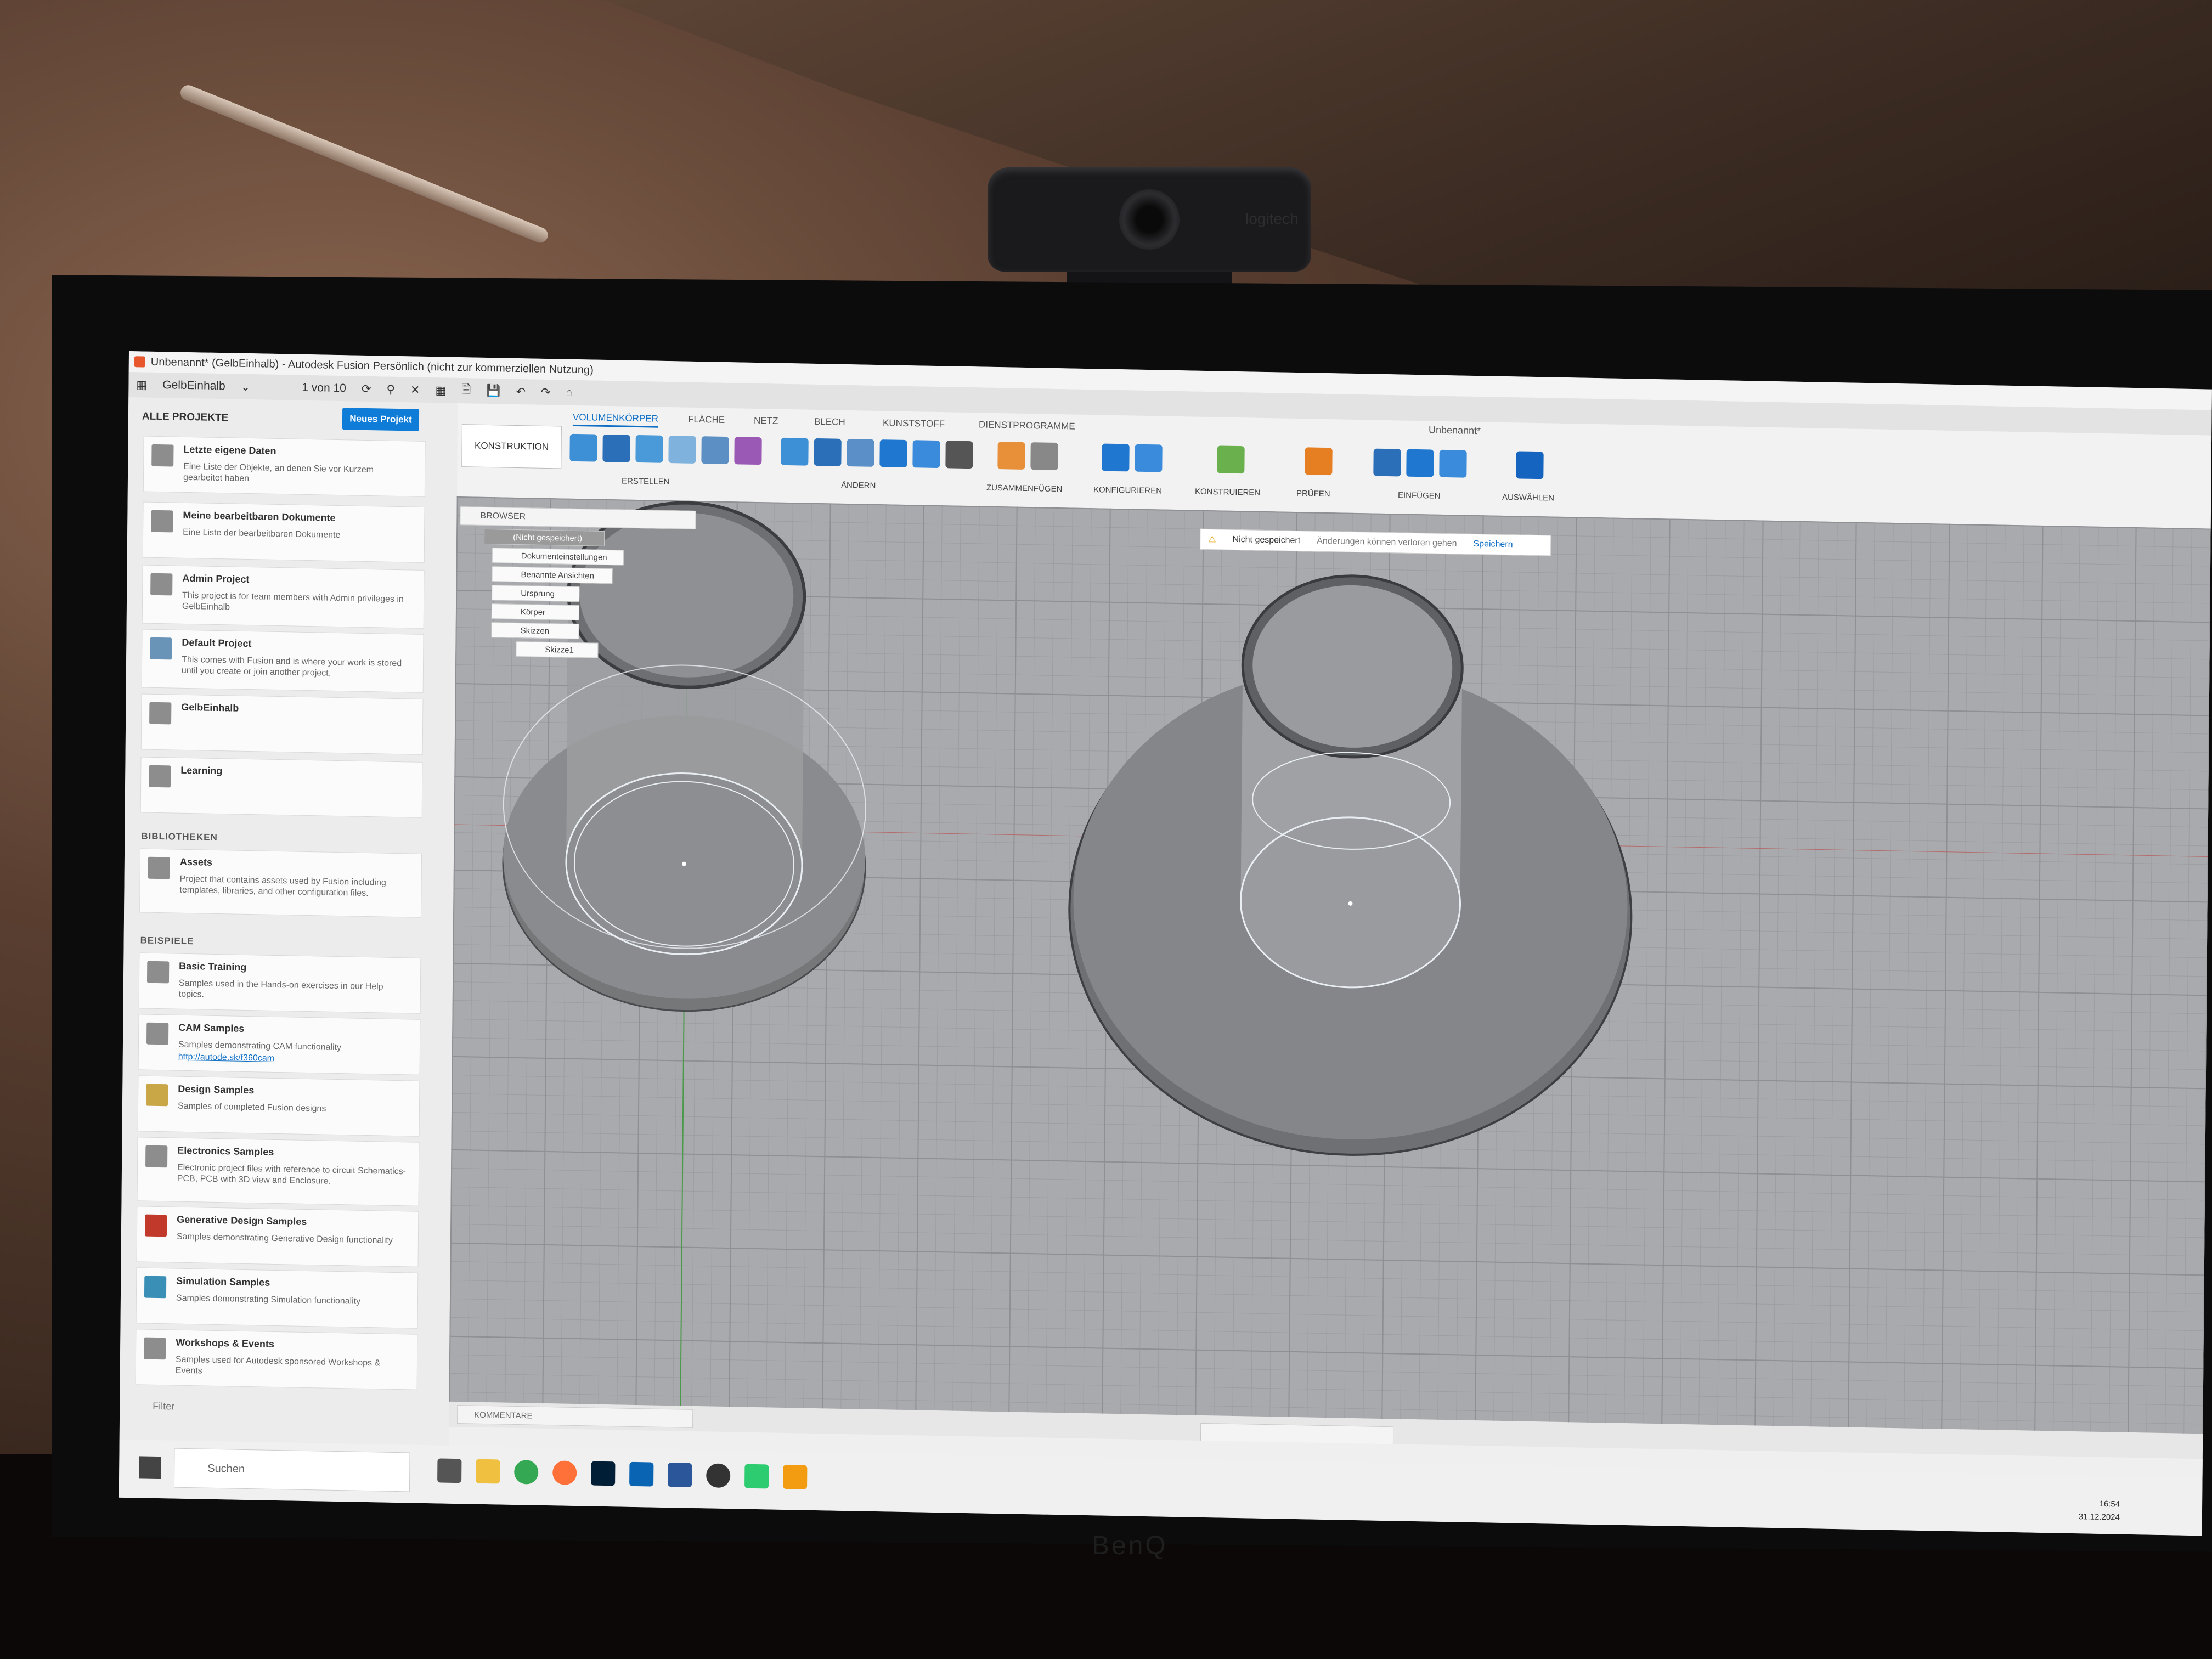 This screenshot has height=1659, width=2212. What do you see at coordinates (185, 417) in the screenshot?
I see `all-projects-dropdown: ALLE PROJEKTE` at bounding box center [185, 417].